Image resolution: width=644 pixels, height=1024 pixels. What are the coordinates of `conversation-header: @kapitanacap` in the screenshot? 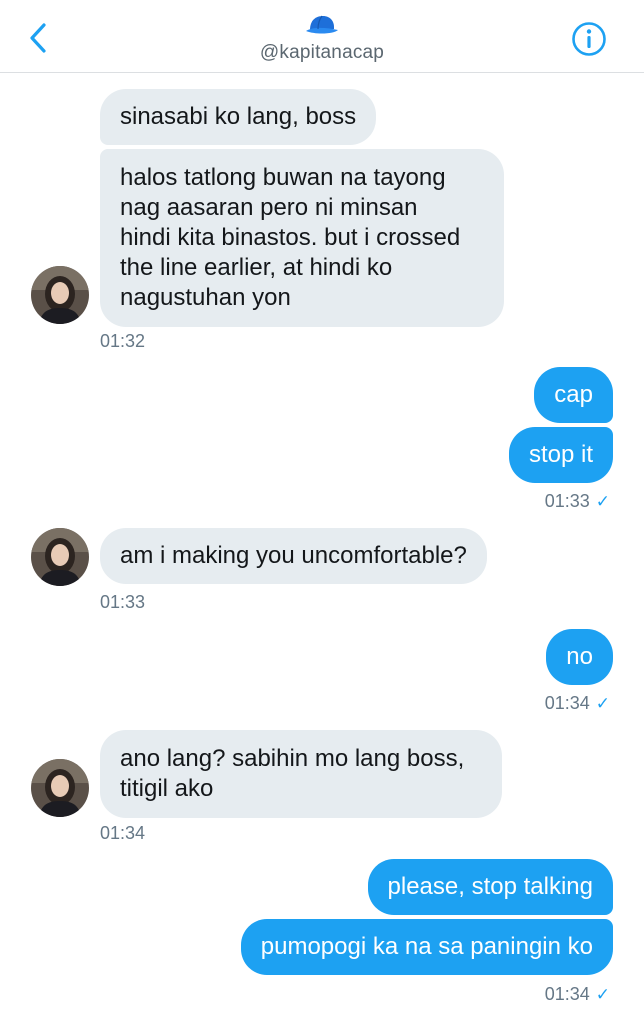 It's located at (322, 36).